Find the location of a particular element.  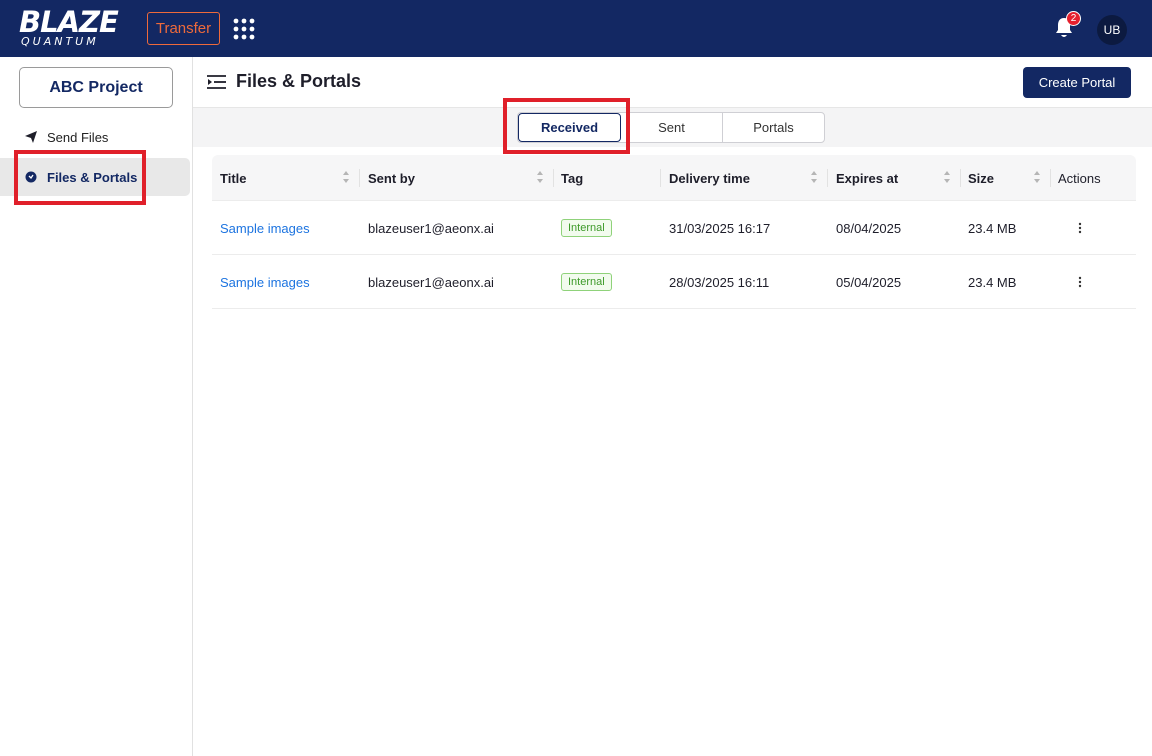

column-header-tag: Tag is located at coordinates (572, 178).